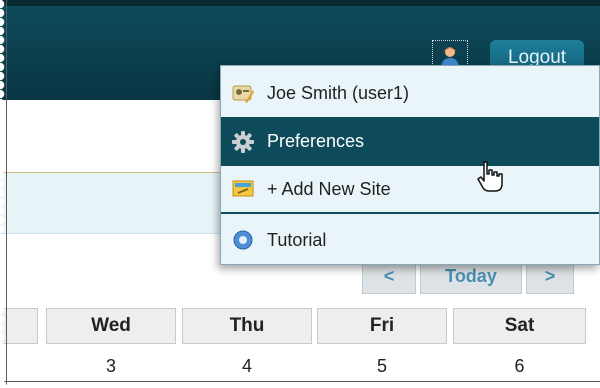  I want to click on menu-item-add-site: + Add New Site, so click(410, 190).